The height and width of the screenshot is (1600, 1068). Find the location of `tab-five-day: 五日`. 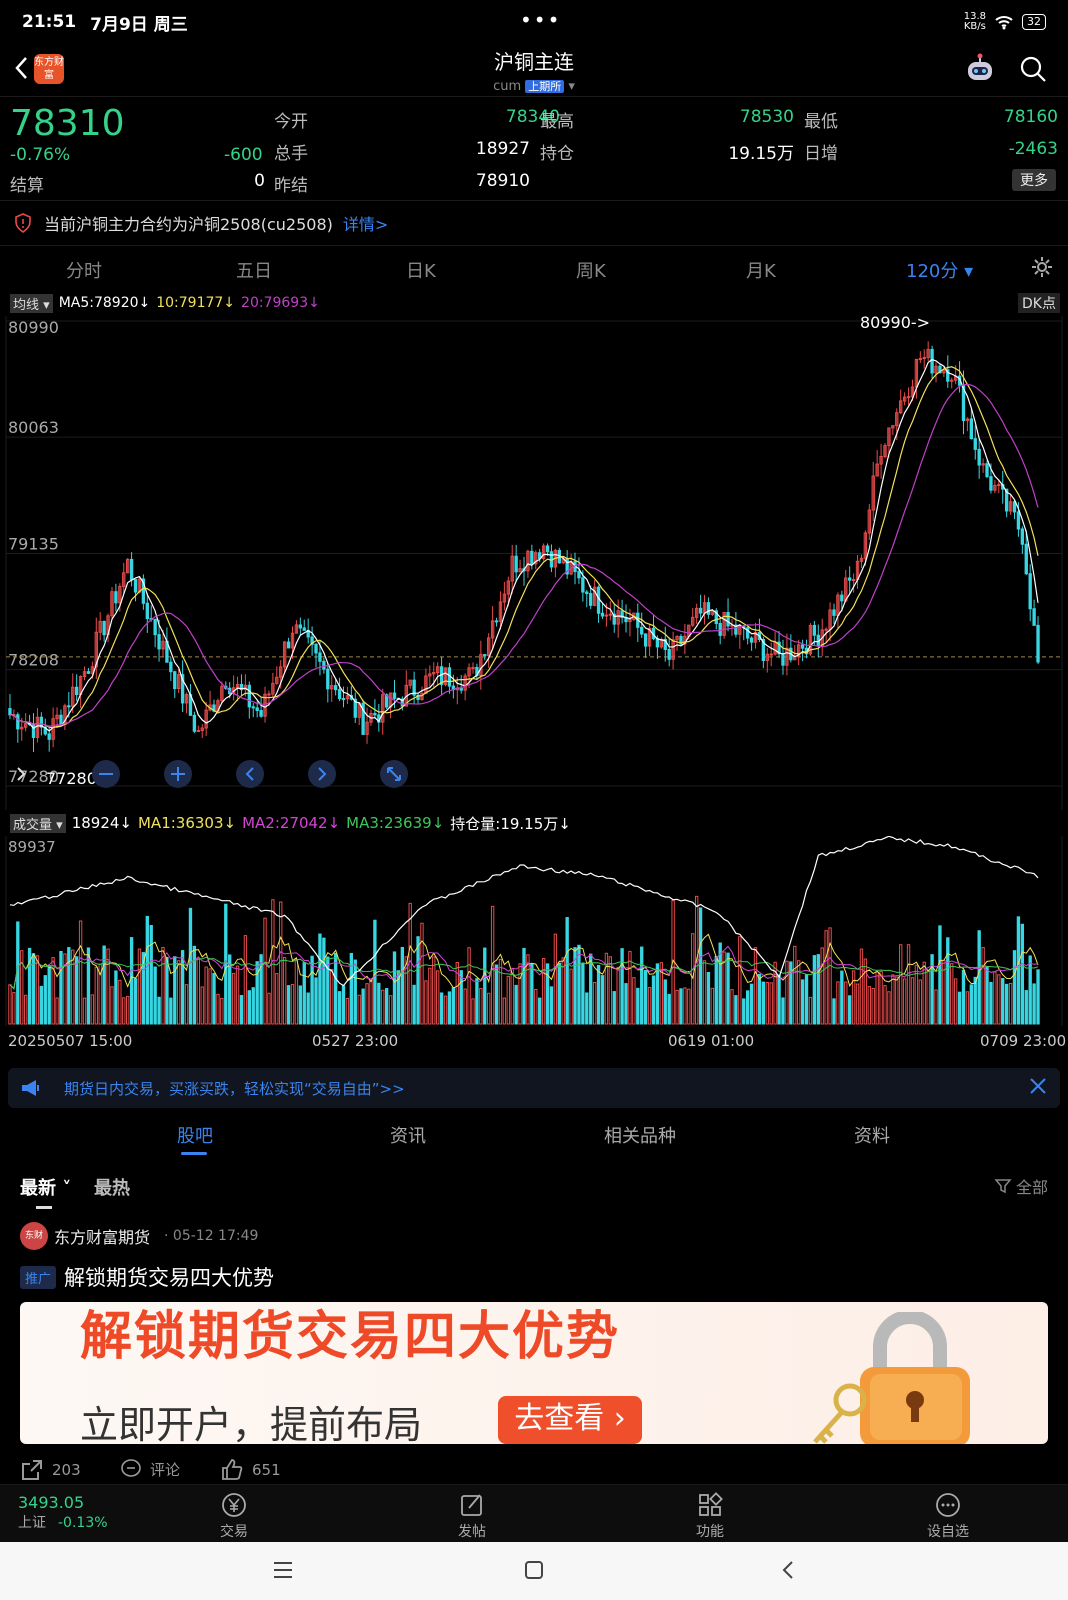

tab-five-day: 五日 is located at coordinates (254, 270).